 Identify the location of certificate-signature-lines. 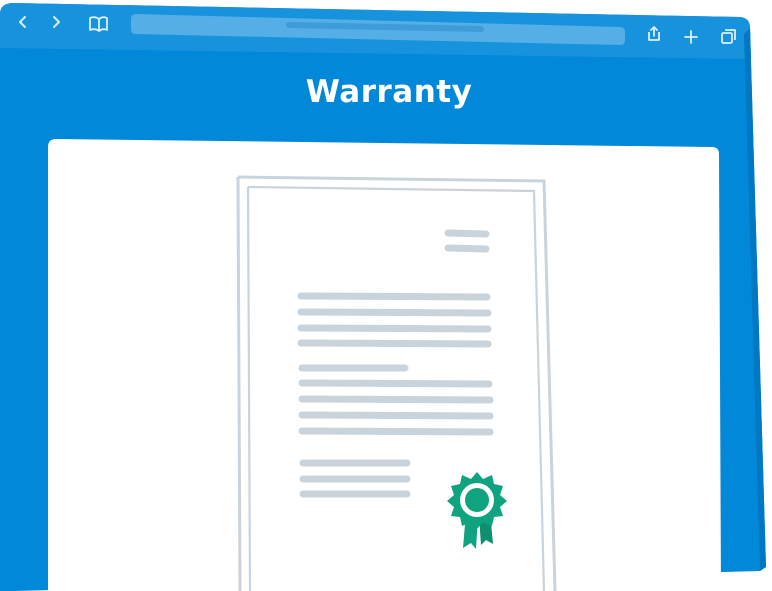
(355, 478).